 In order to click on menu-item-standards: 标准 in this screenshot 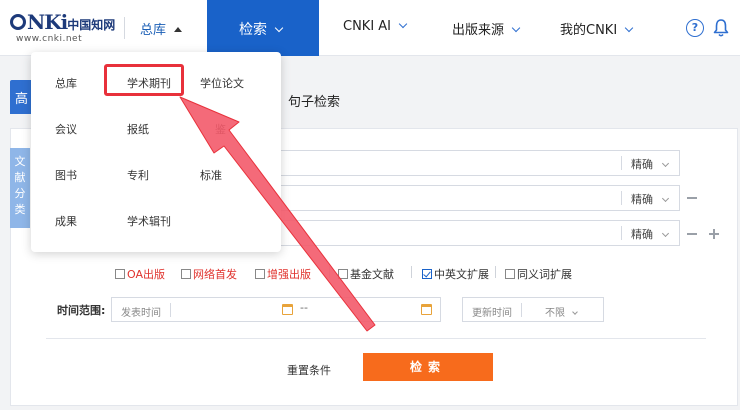, I will do `click(211, 175)`.